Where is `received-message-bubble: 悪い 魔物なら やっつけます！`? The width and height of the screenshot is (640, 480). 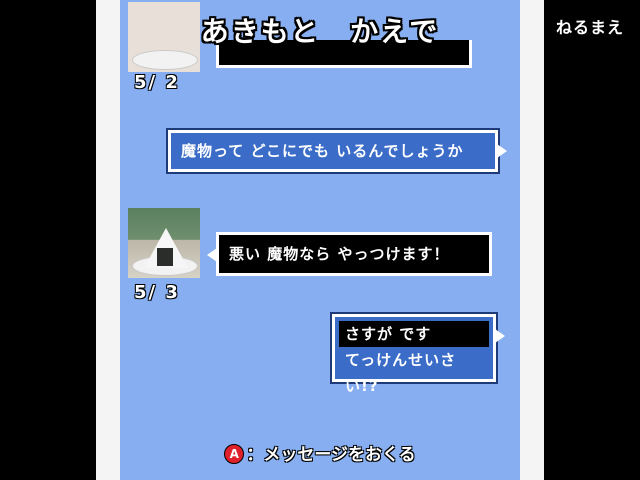 received-message-bubble: 悪い 魔物なら やっつけます！ is located at coordinates (349, 254).